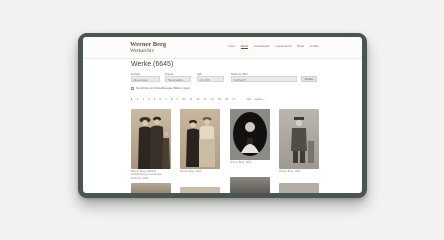 This screenshot has height=240, width=444. Describe the element at coordinates (132, 99) in the screenshot. I see `page-link-1: 1` at that location.